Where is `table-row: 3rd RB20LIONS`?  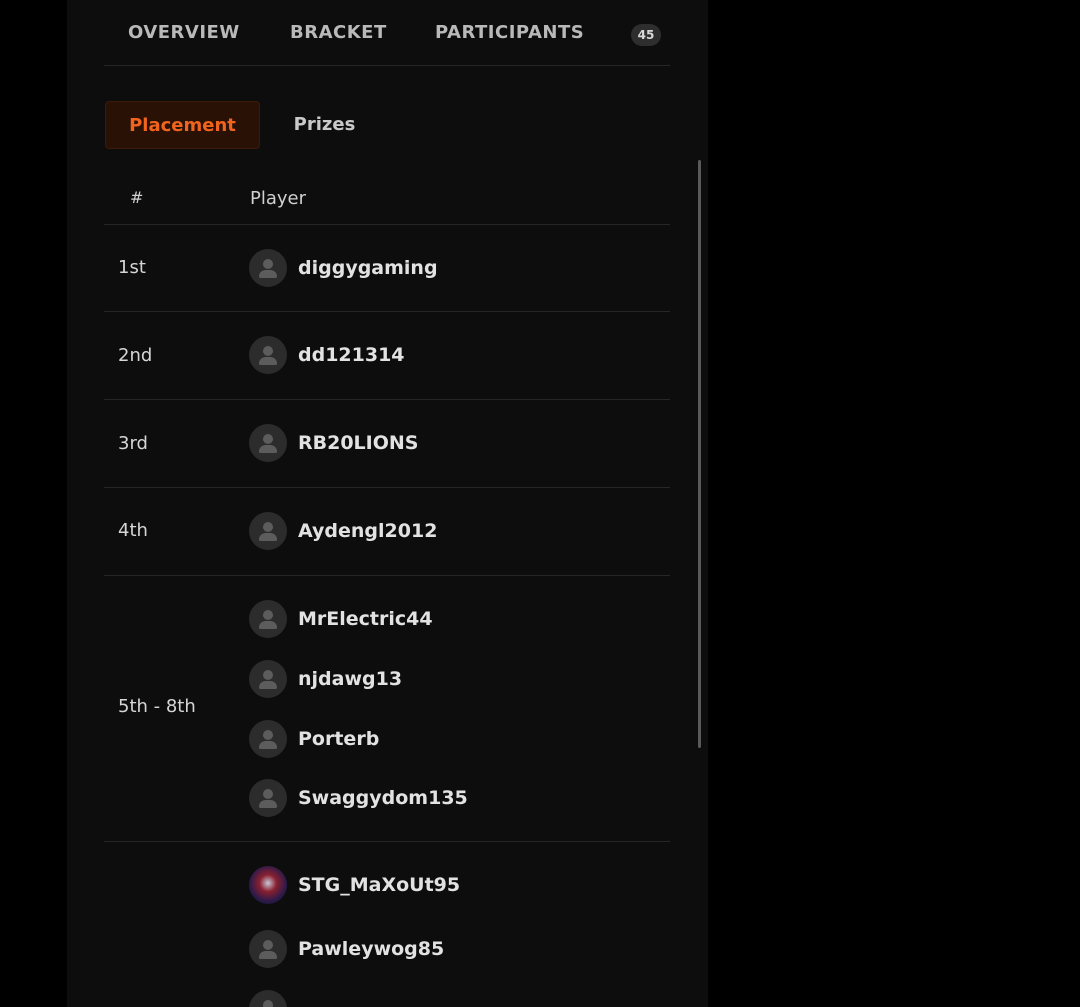 table-row: 3rd RB20LIONS is located at coordinates (387, 444).